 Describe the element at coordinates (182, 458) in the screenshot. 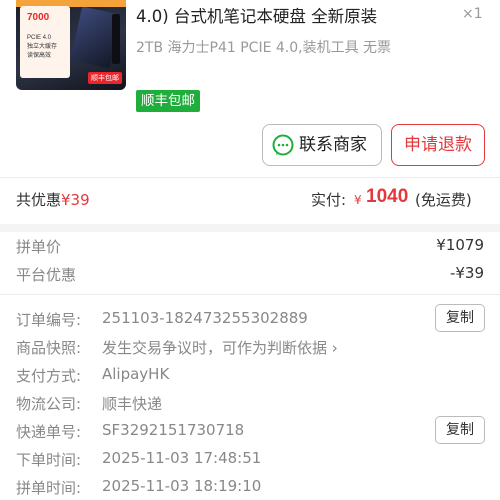

I see `order-time-value: 2025-11-03 17:48:51` at that location.